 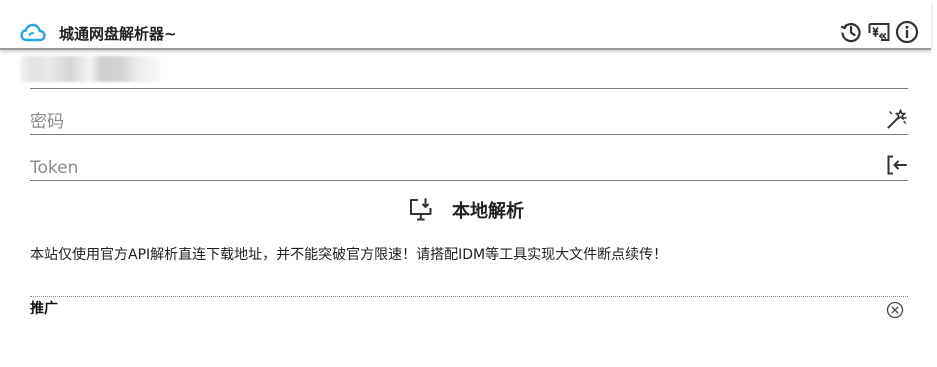 I want to click on magic-wand-icon, so click(x=897, y=119).